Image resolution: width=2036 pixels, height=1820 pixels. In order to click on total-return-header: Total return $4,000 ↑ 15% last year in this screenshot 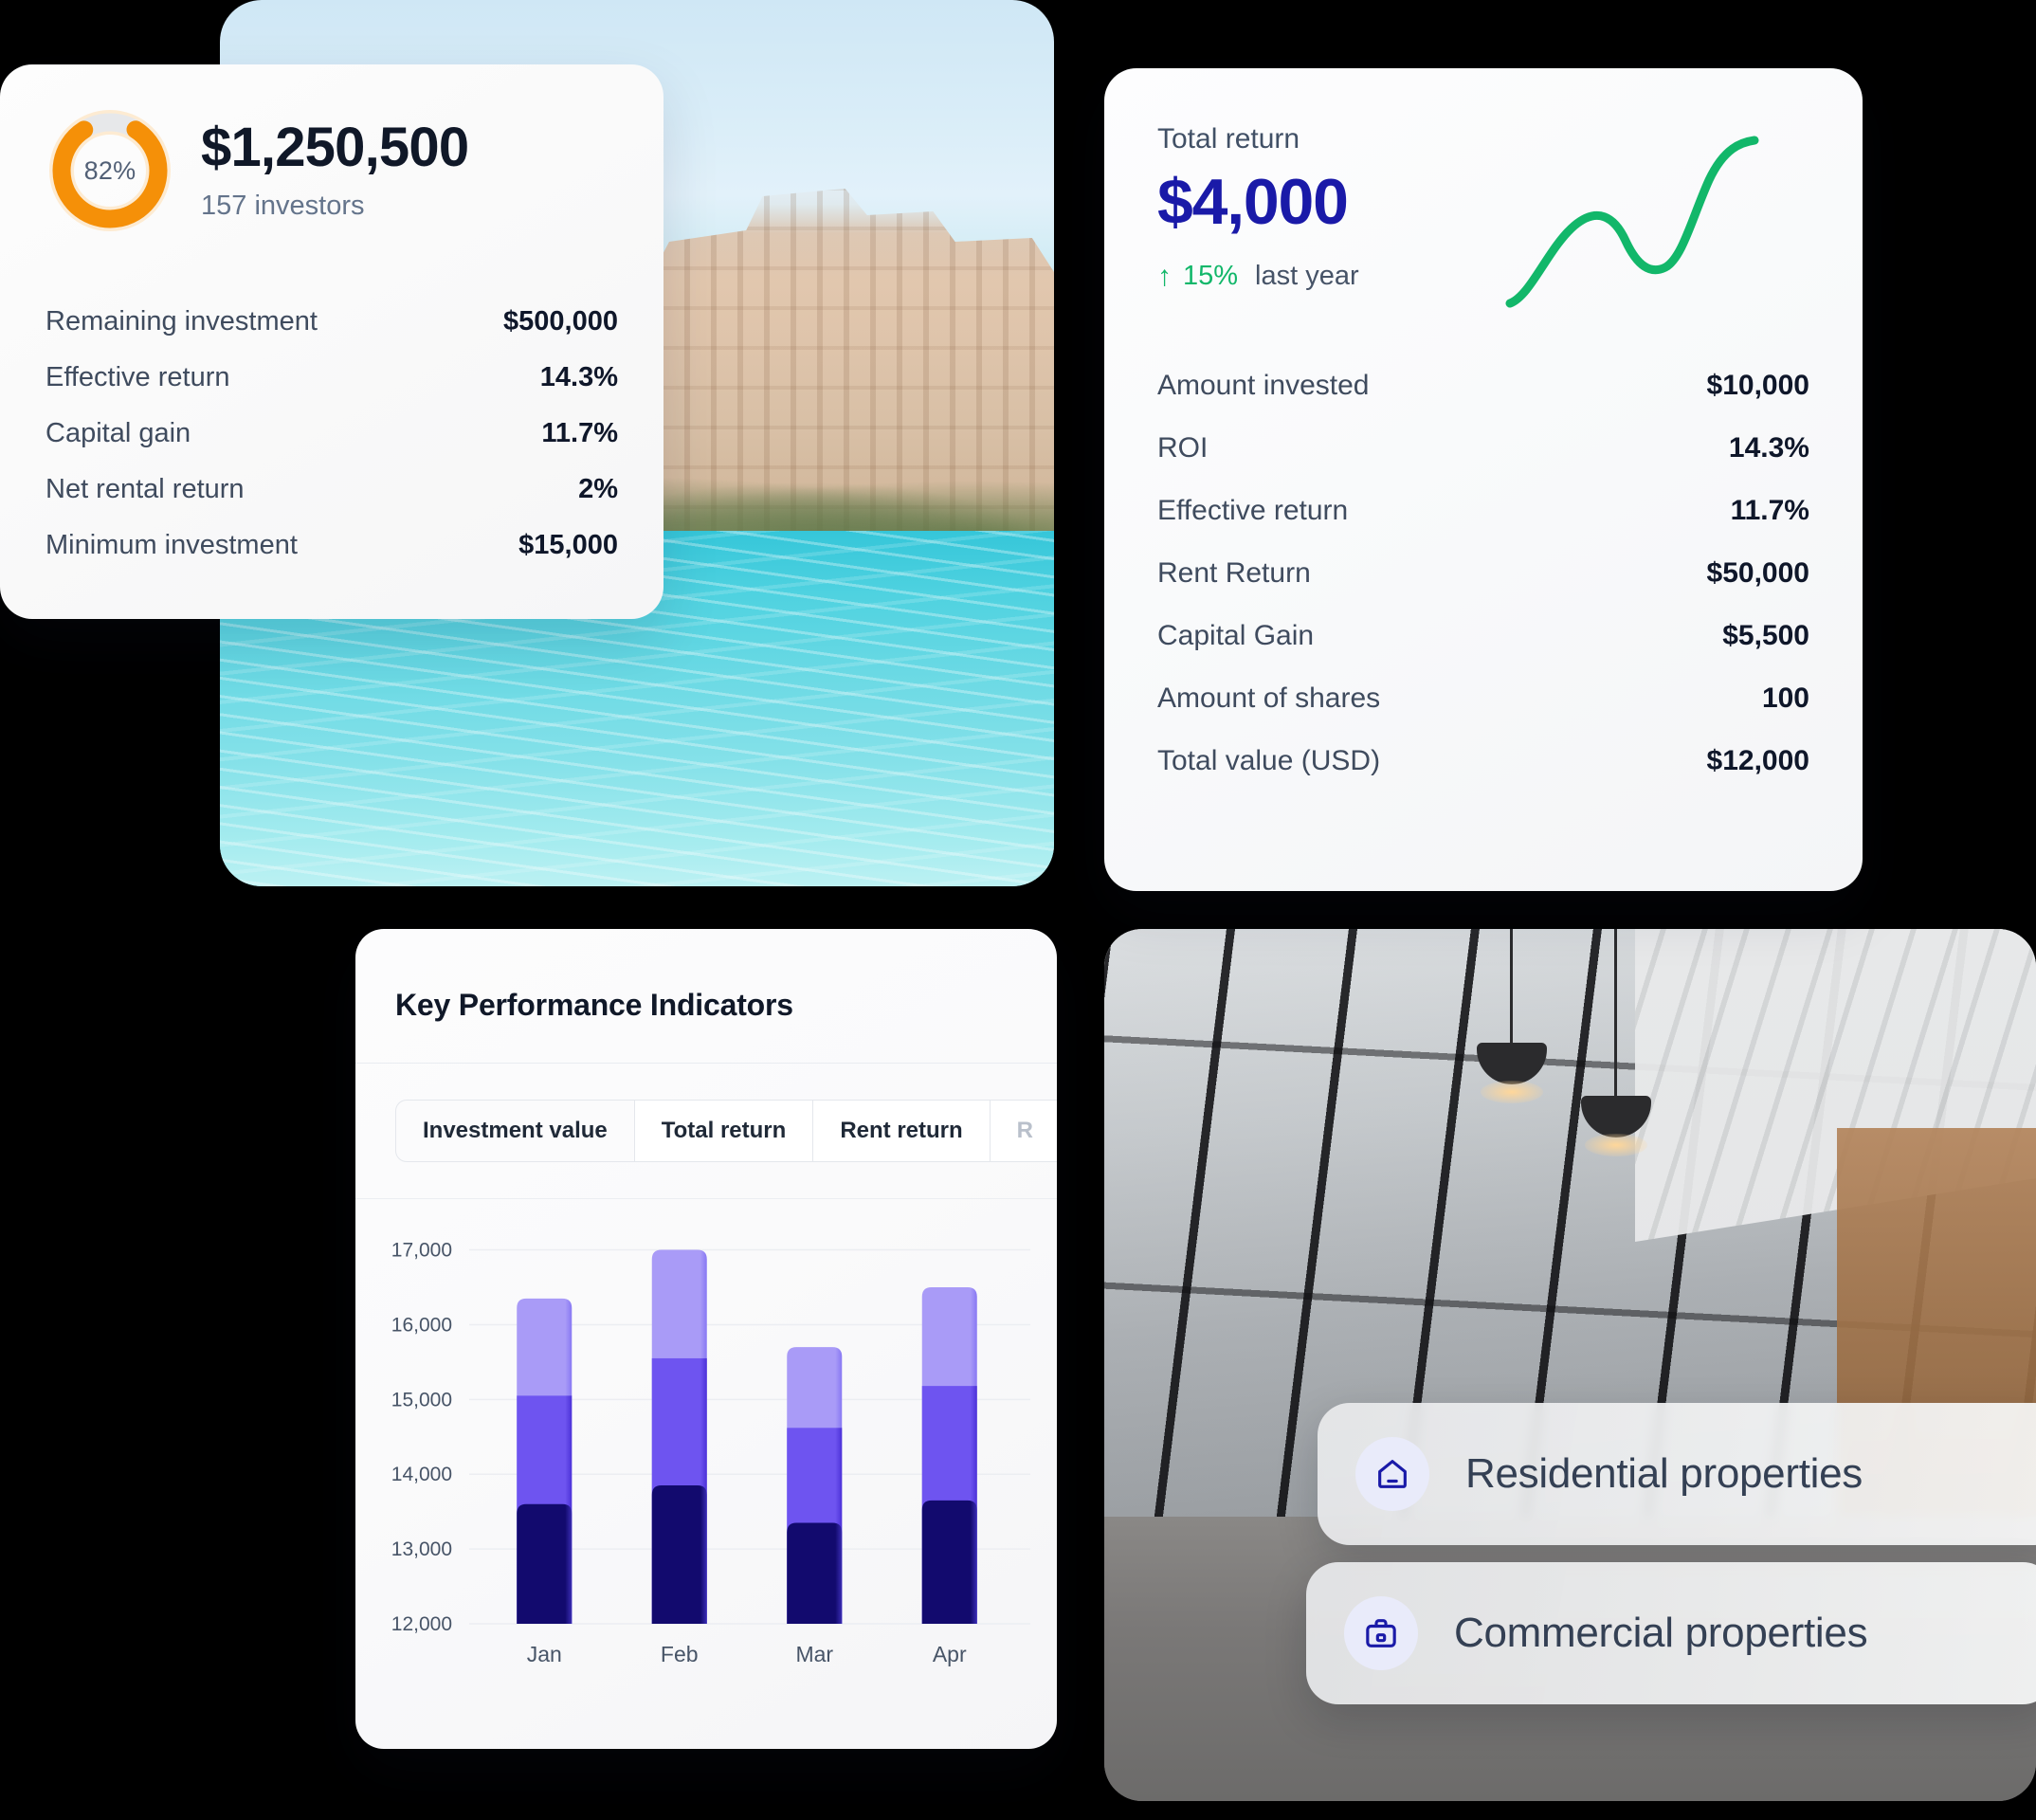, I will do `click(1483, 215)`.